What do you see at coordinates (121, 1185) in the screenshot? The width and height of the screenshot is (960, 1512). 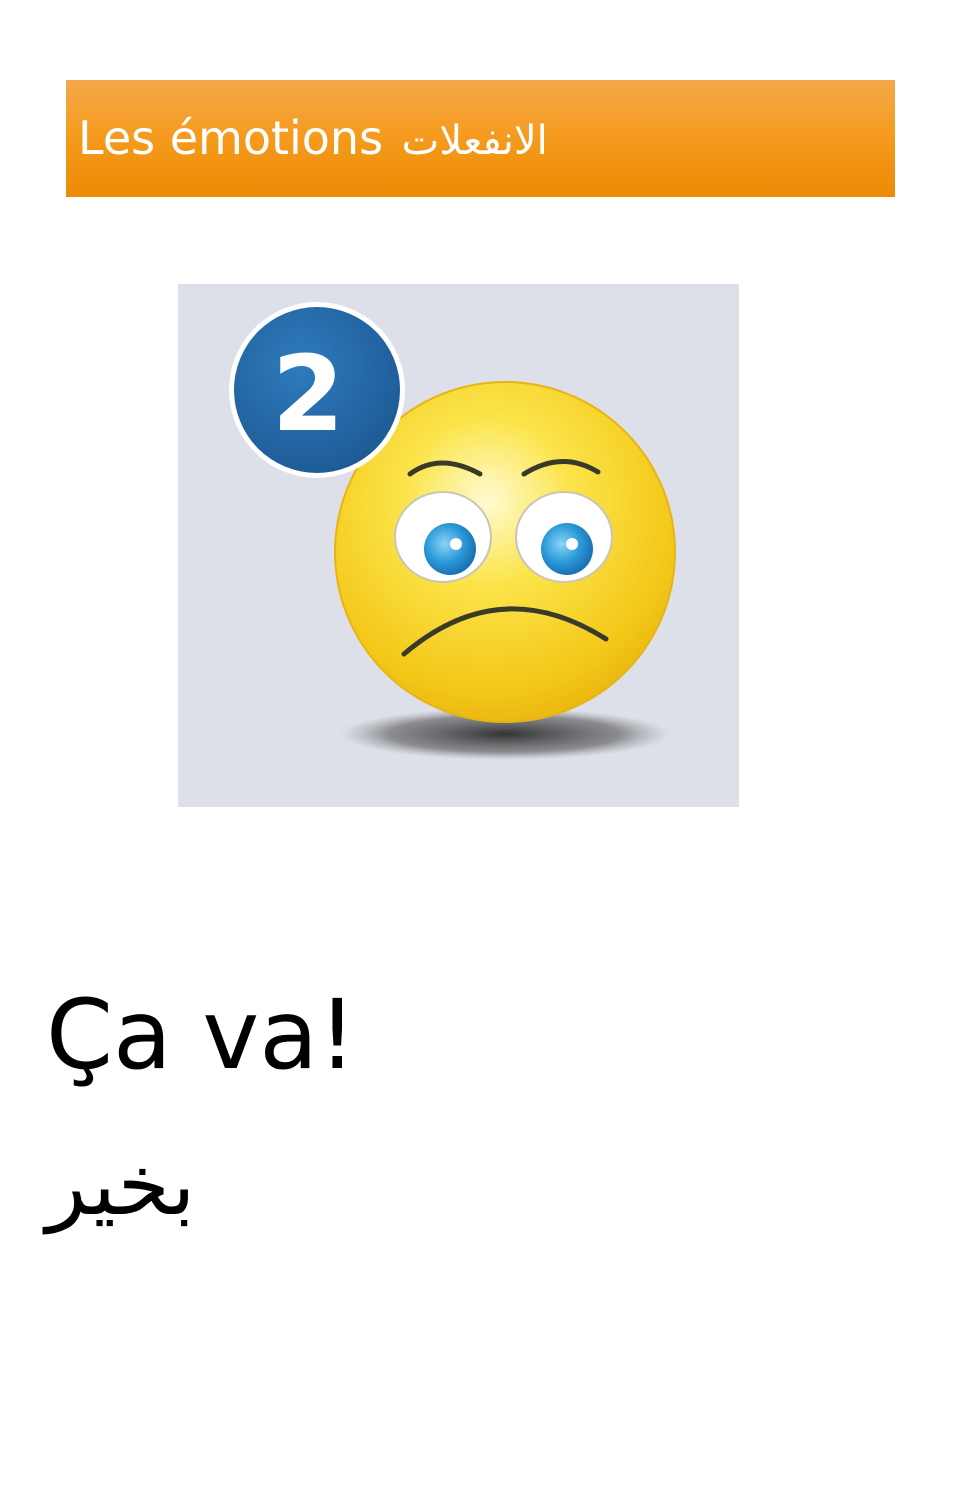 I see `caption-arabic: بخير` at bounding box center [121, 1185].